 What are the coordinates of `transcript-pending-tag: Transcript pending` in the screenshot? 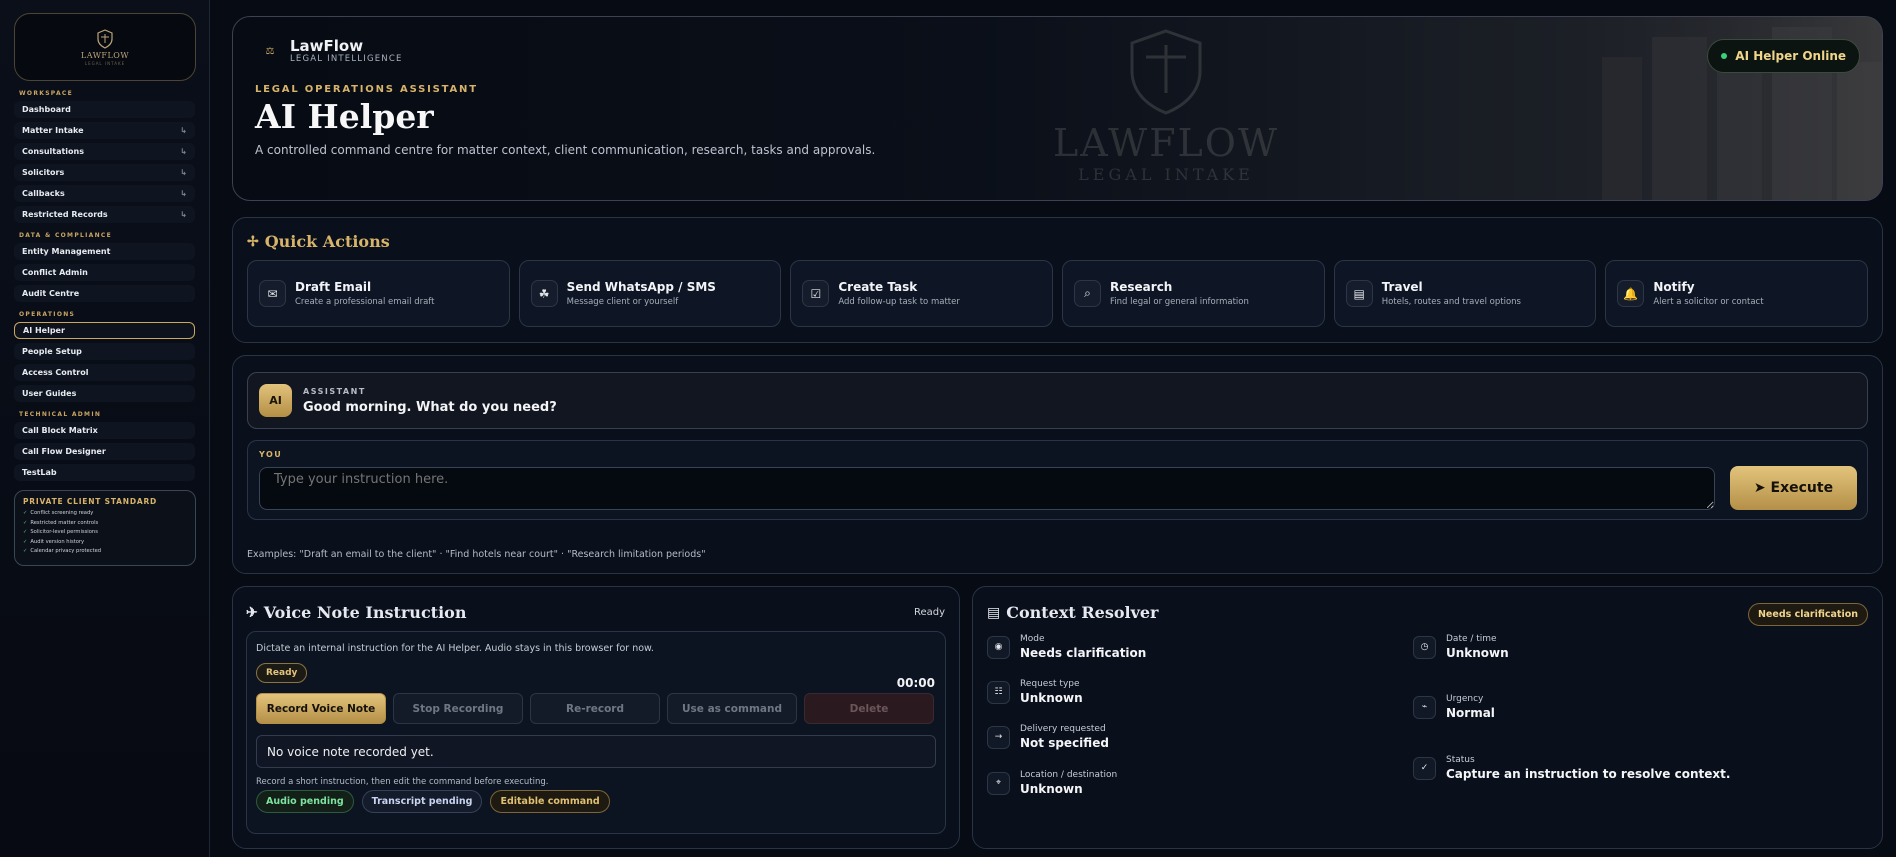 It's located at (422, 801).